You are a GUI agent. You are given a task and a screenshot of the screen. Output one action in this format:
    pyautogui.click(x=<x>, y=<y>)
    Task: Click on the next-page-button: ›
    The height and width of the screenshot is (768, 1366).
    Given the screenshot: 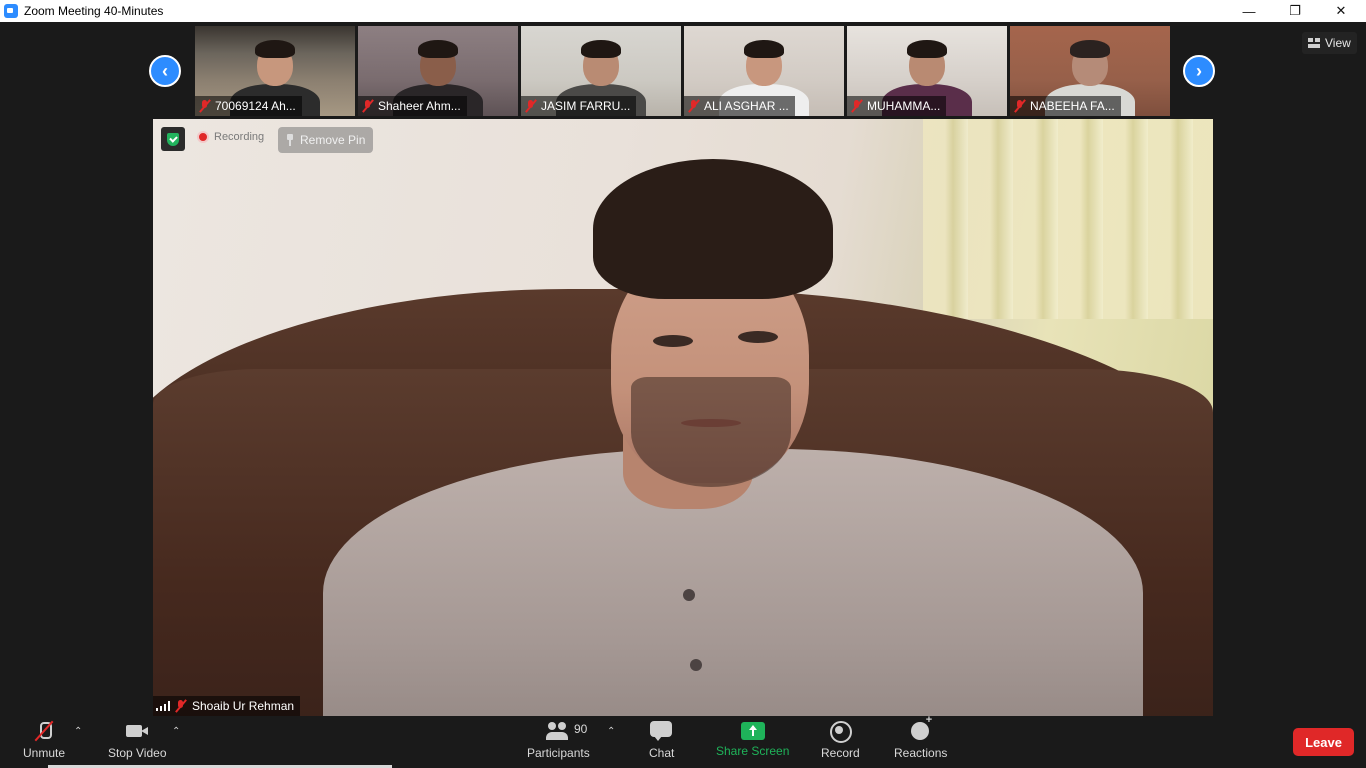 What is the action you would take?
    pyautogui.click(x=1199, y=71)
    